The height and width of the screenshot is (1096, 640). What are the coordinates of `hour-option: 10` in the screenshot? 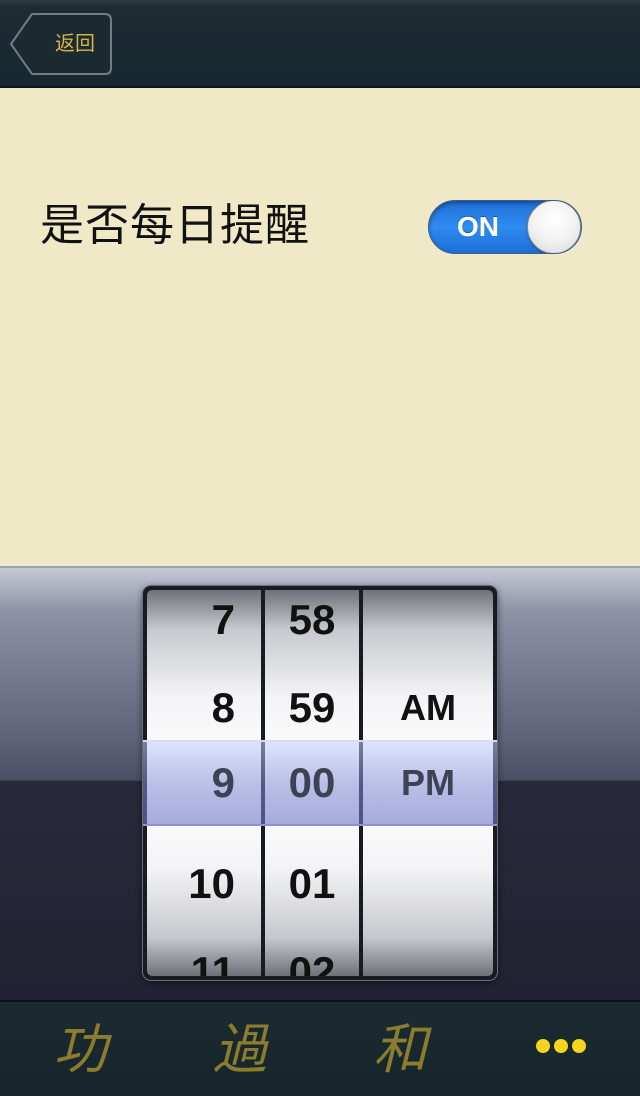 It's located at (204, 884).